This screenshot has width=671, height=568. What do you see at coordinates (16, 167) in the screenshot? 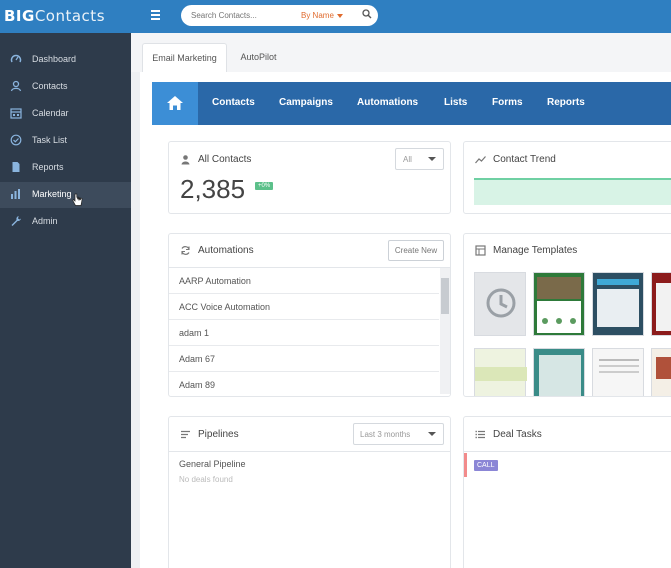
I see `document-icon` at bounding box center [16, 167].